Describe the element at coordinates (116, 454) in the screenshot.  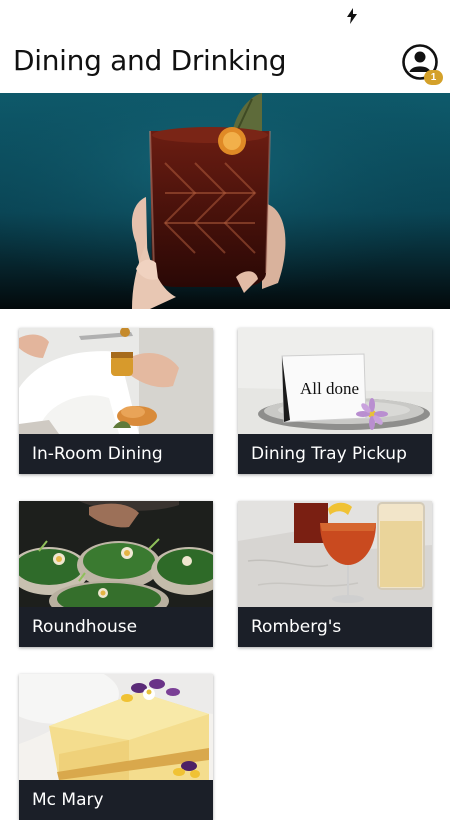
I see `card-label: In-Room Dining` at that location.